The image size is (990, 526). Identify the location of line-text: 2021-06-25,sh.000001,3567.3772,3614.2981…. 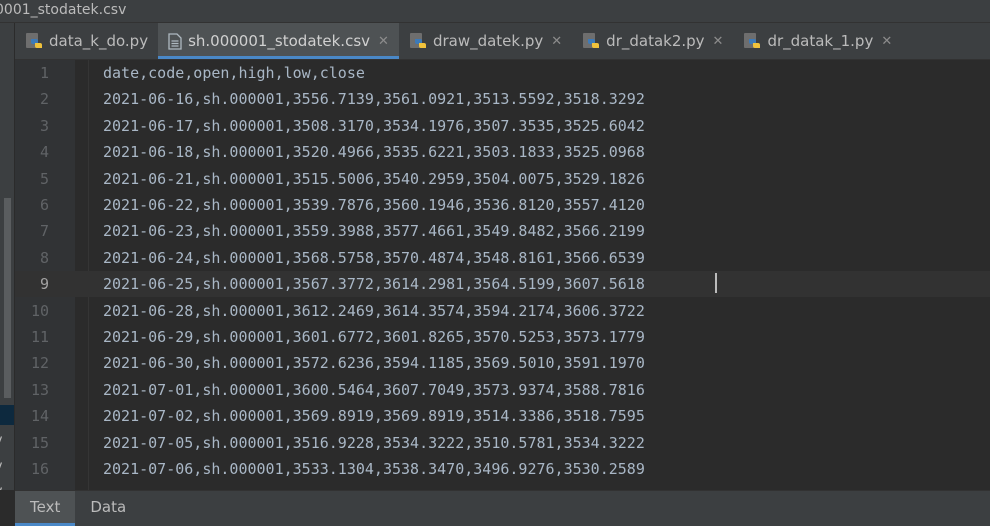
(374, 284).